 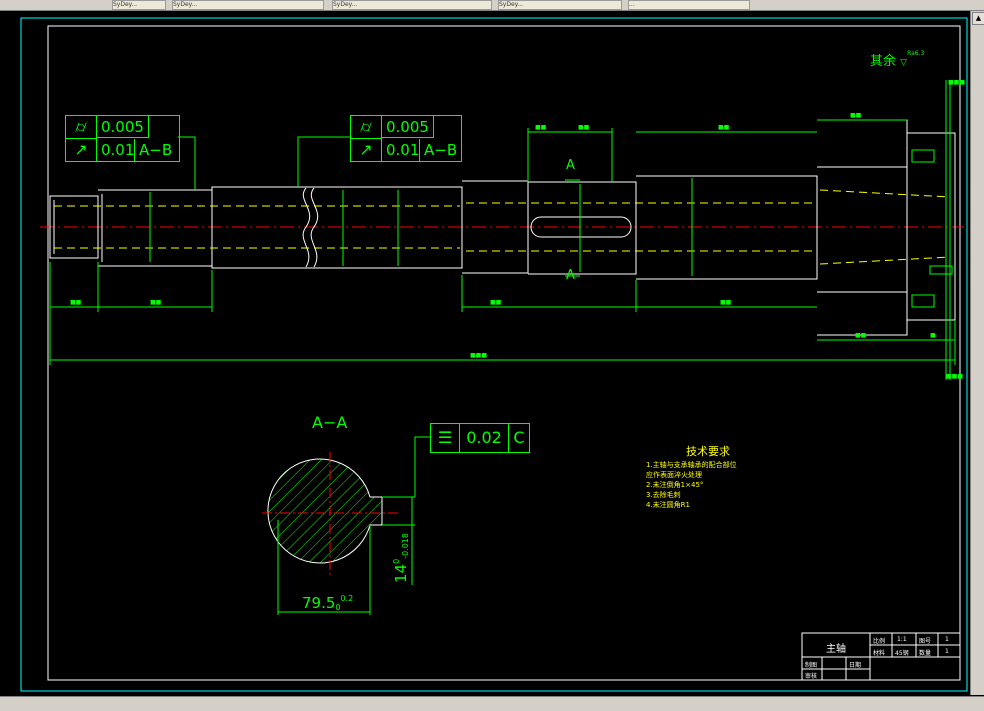 I want to click on width-dimension-value: 79.5, so click(x=319, y=603).